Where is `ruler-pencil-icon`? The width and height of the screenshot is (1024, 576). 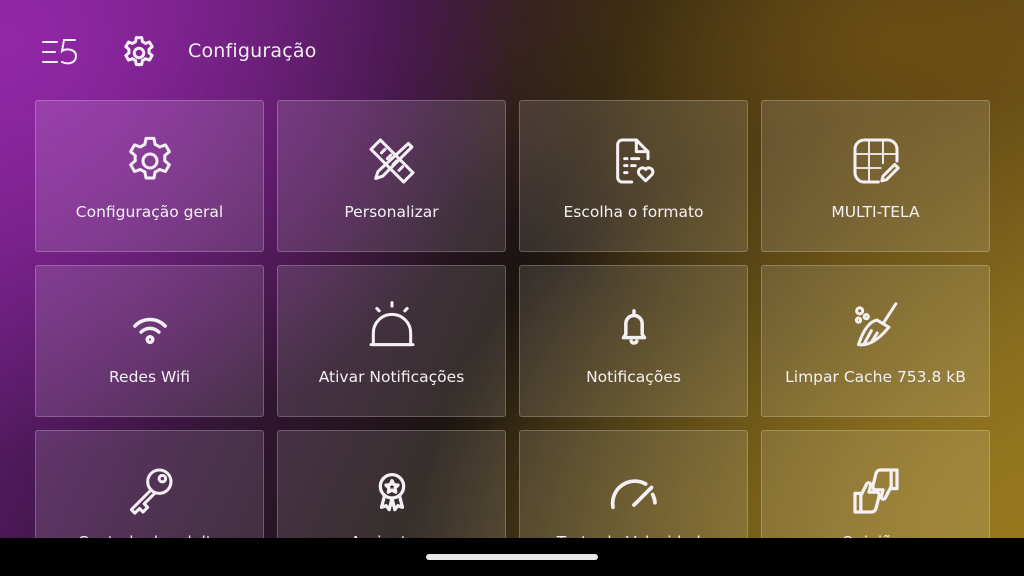
ruler-pencil-icon is located at coordinates (392, 161).